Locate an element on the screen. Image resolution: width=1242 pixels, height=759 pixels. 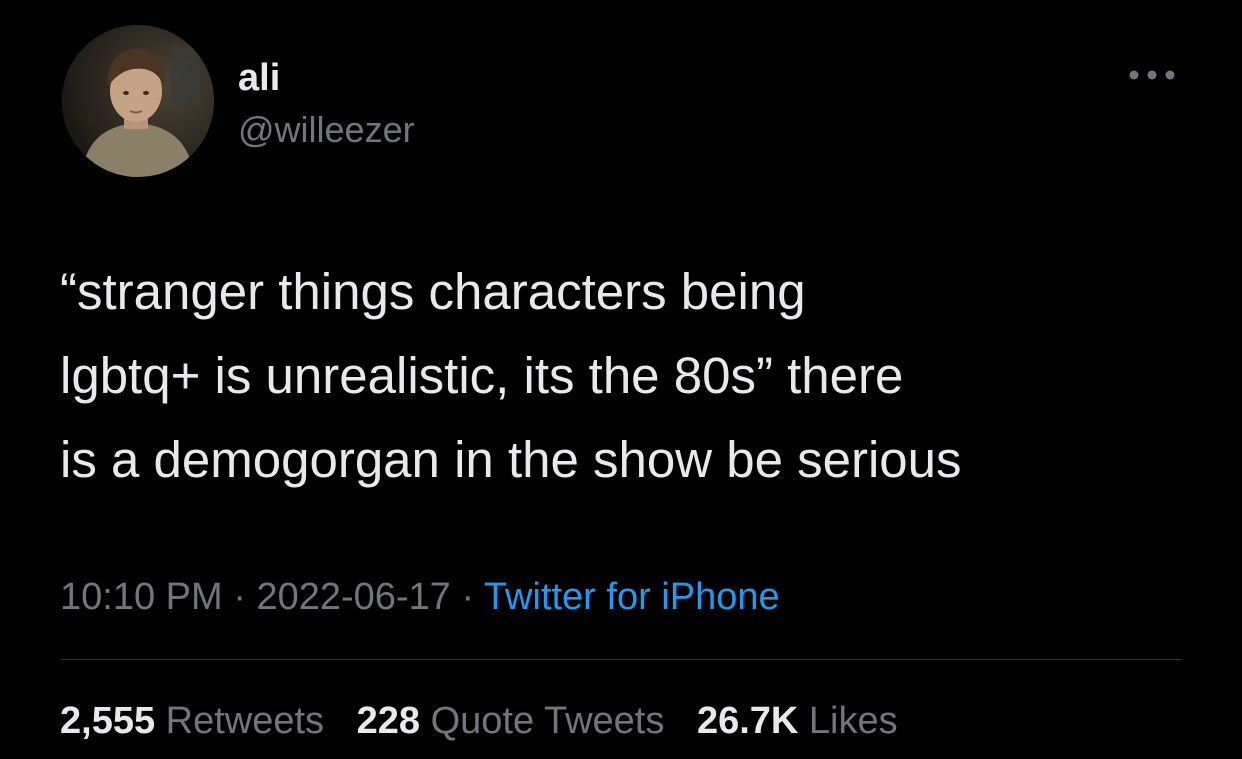
retweets-stat: 2,555 Retweets is located at coordinates (192, 721).